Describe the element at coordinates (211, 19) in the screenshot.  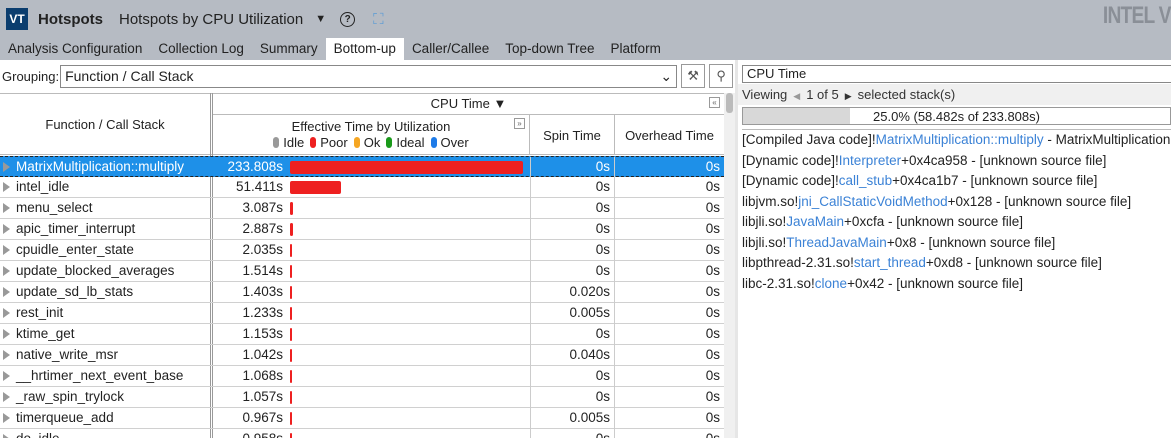
I see `viewpoint-selector: Hotspots by CPU Utilization` at that location.